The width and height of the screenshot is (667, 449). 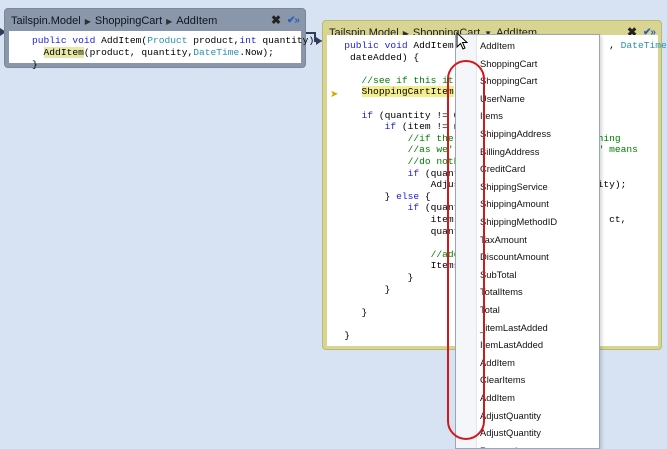 What do you see at coordinates (502, 379) in the screenshot?
I see `dropdown-item: ClearItems` at bounding box center [502, 379].